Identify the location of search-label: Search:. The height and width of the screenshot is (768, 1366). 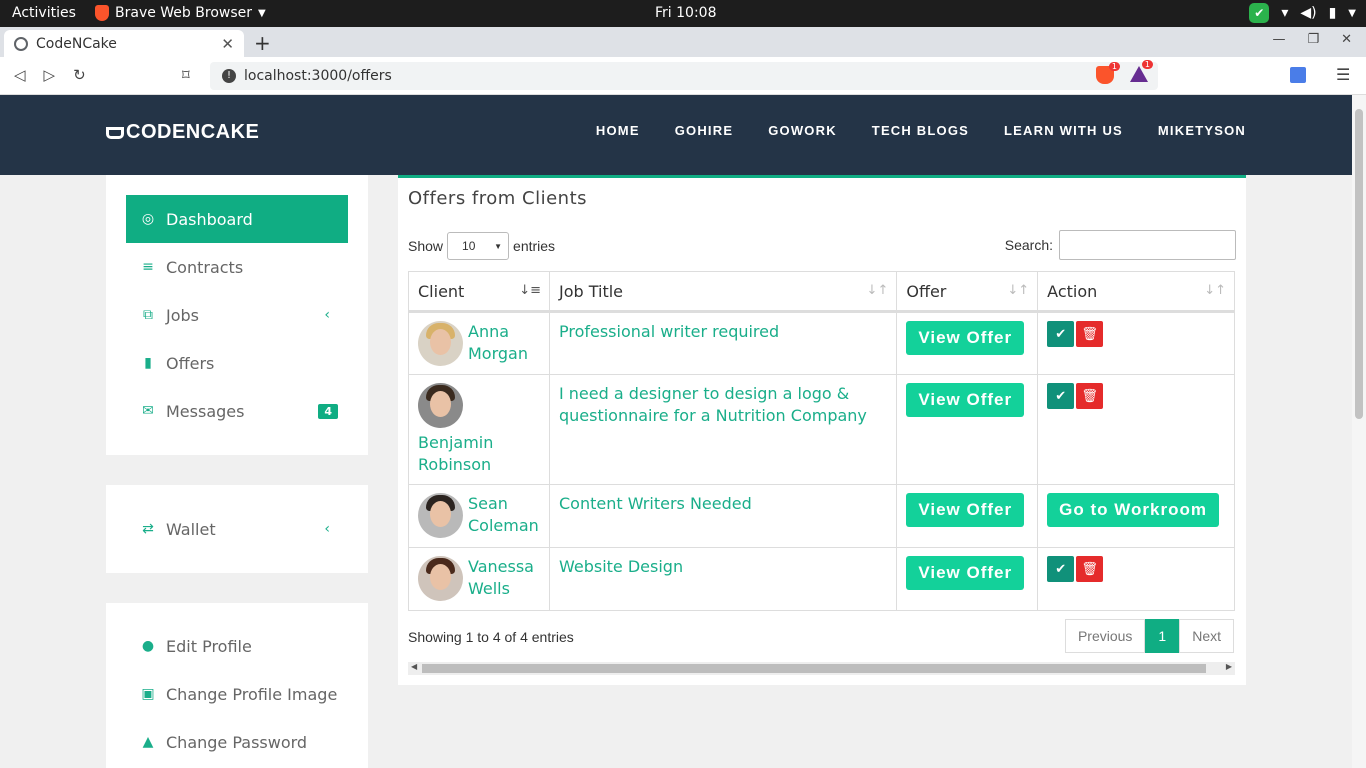
(1028, 245).